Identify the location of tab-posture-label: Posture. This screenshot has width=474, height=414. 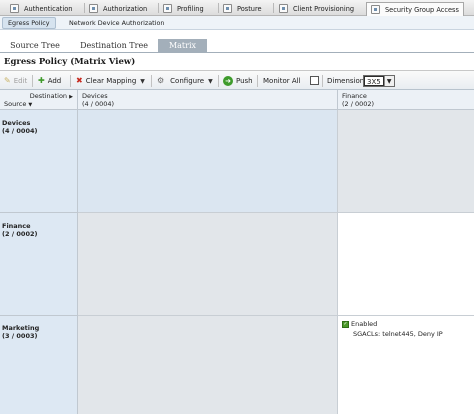
(249, 8).